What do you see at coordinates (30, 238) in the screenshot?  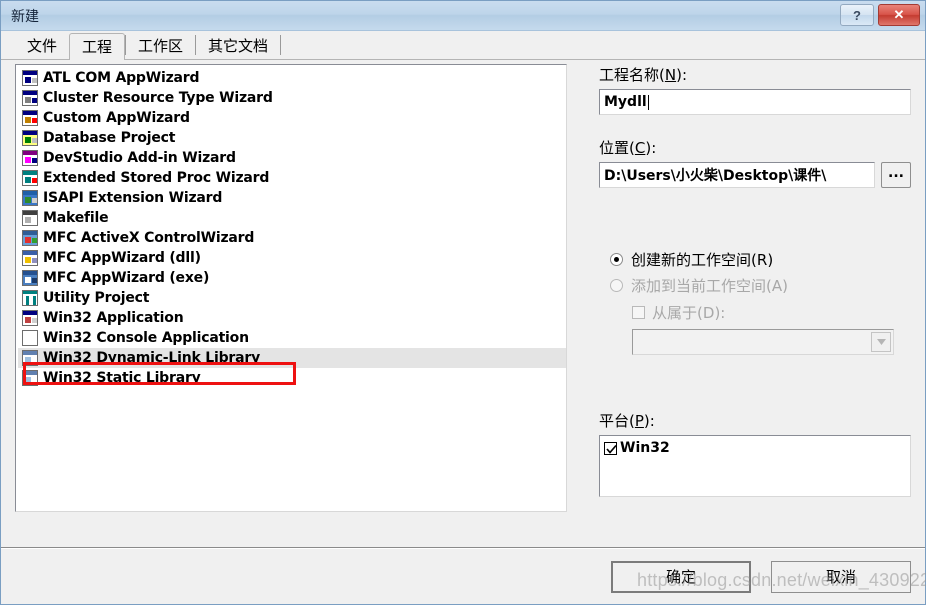 I see `mfc-activex-controlwizard-icon` at bounding box center [30, 238].